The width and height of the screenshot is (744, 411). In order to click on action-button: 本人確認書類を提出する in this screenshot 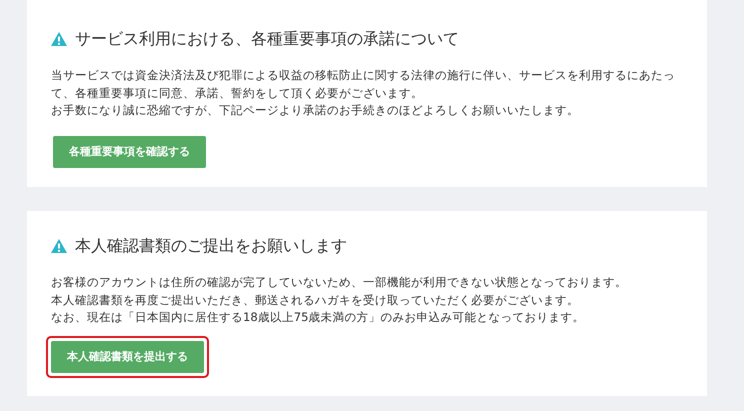, I will do `click(127, 356)`.